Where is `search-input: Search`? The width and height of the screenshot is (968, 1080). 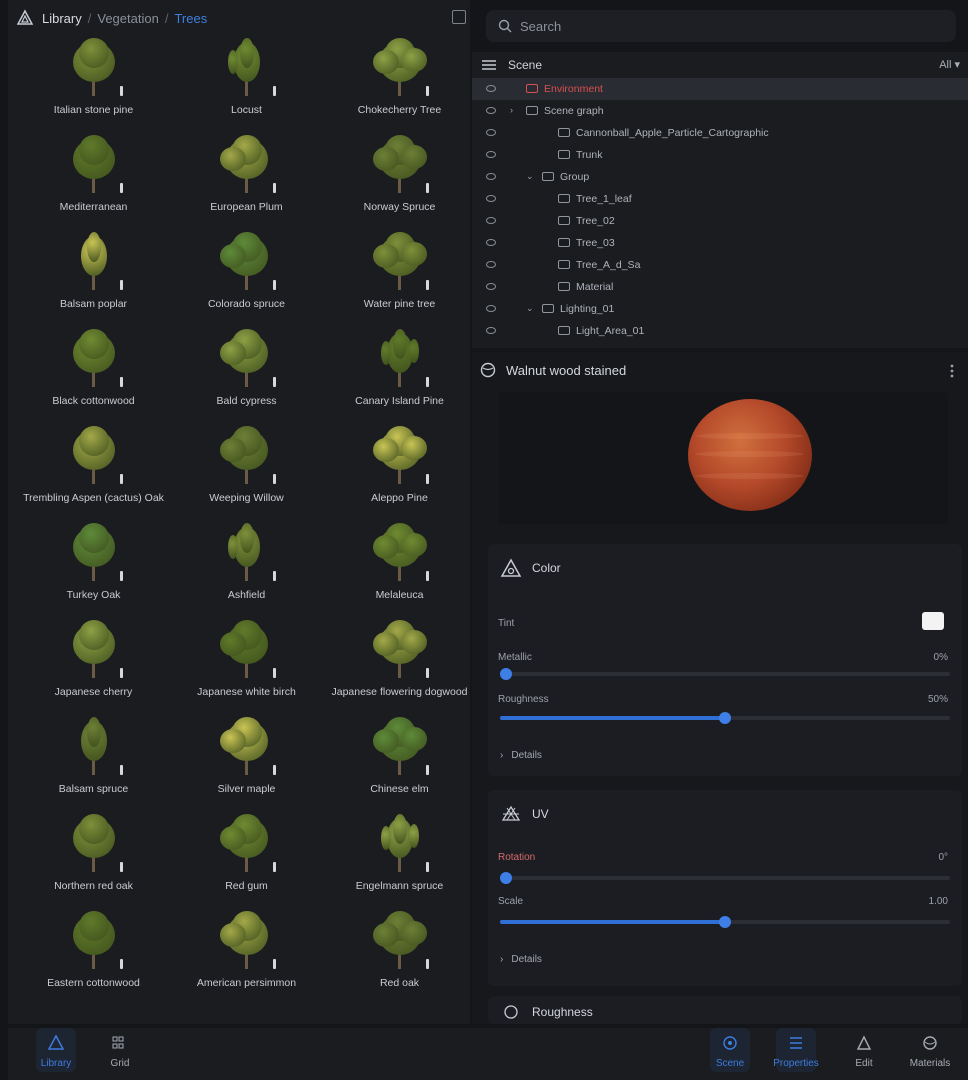 search-input: Search is located at coordinates (721, 26).